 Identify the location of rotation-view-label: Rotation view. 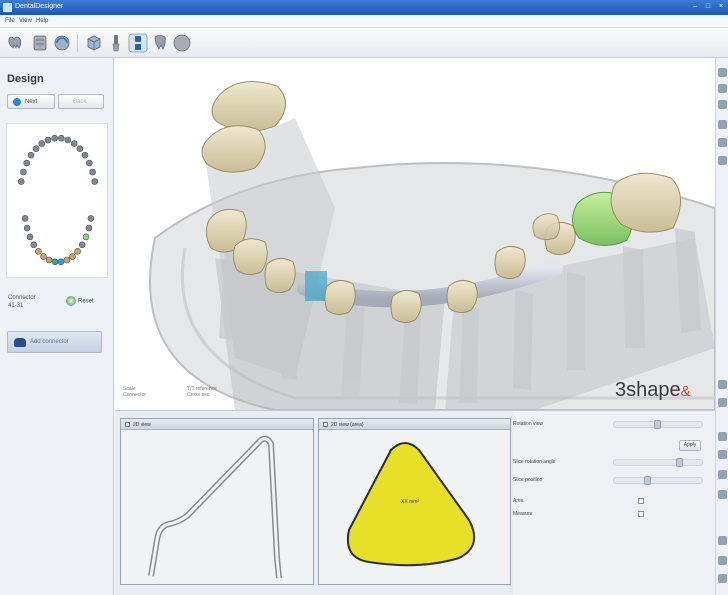
(528, 424).